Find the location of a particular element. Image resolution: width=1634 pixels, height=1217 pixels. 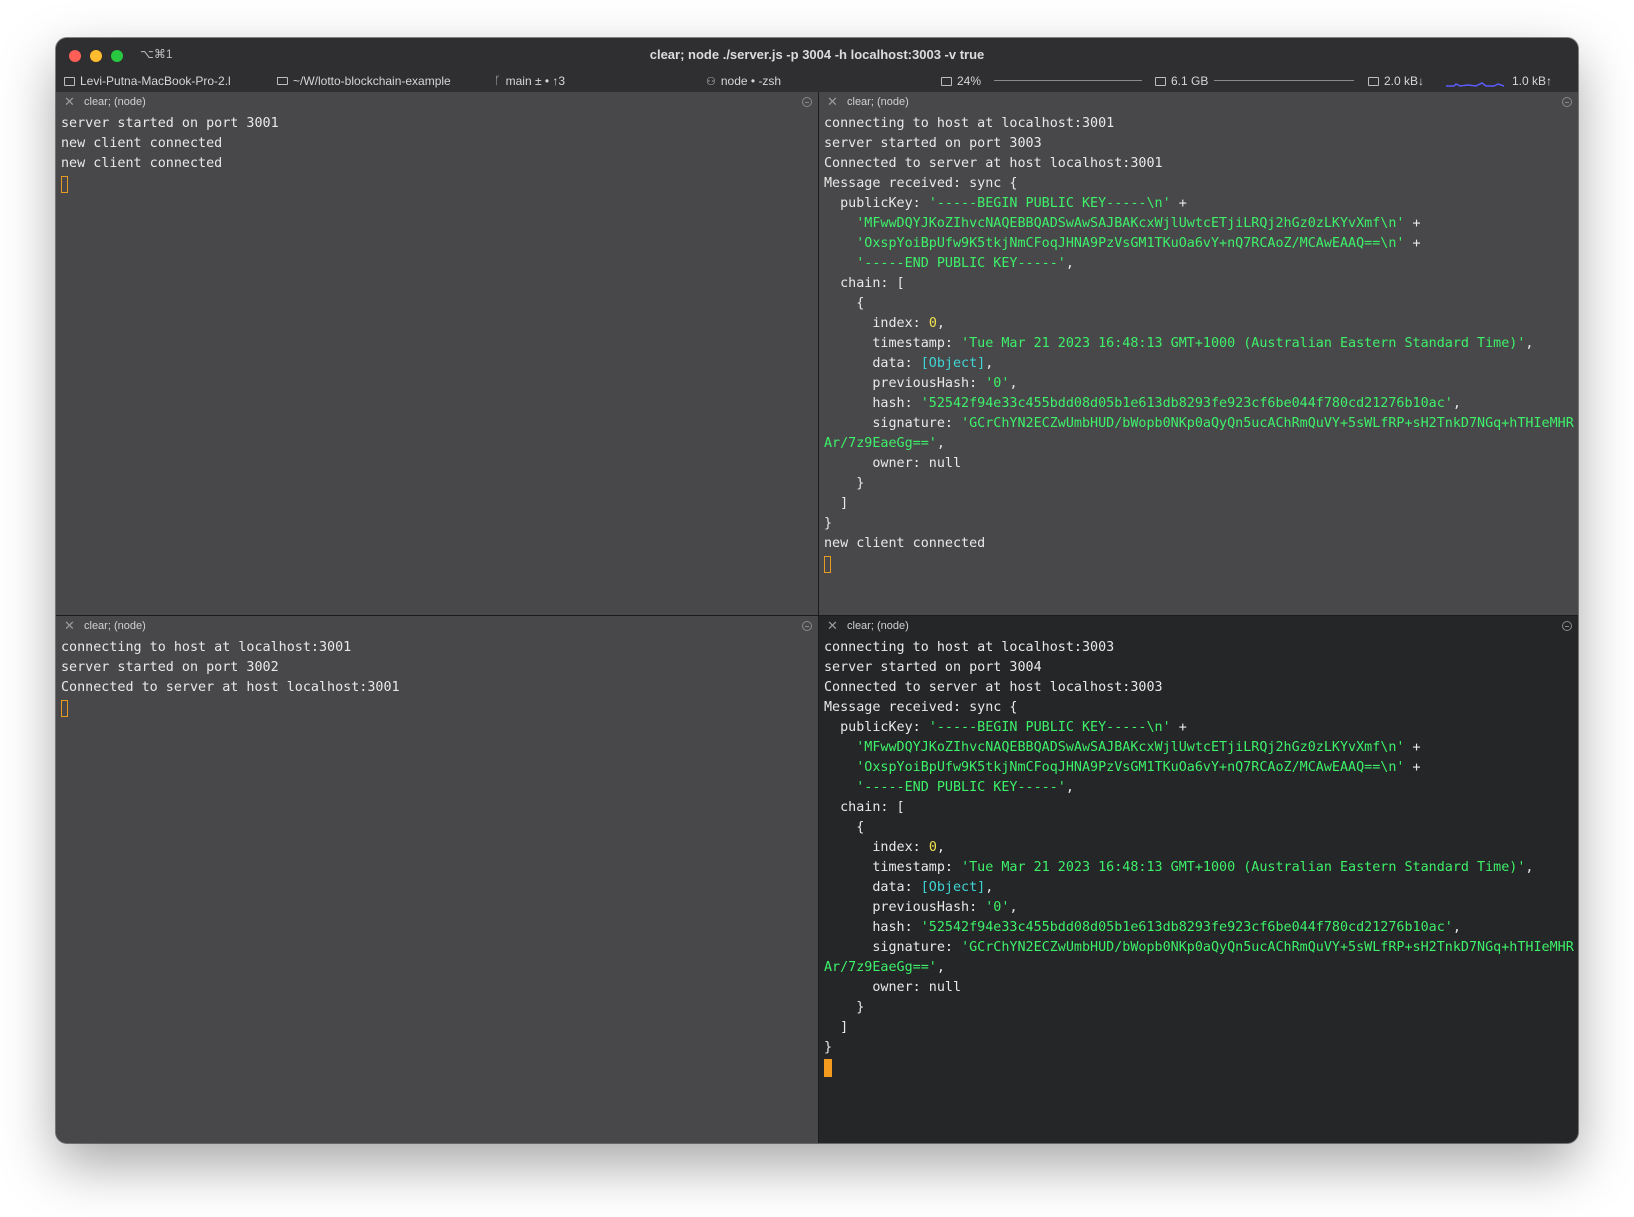

pane-divider-vertical is located at coordinates (818, 617).